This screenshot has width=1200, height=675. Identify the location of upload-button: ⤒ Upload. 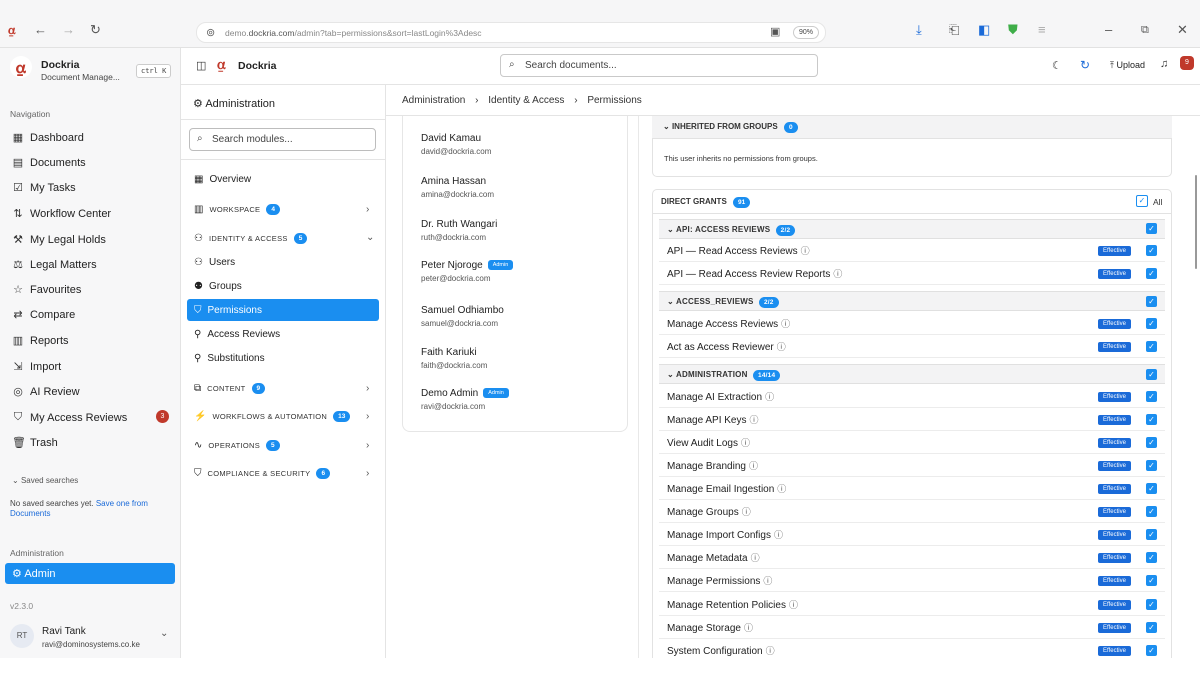
(1127, 65).